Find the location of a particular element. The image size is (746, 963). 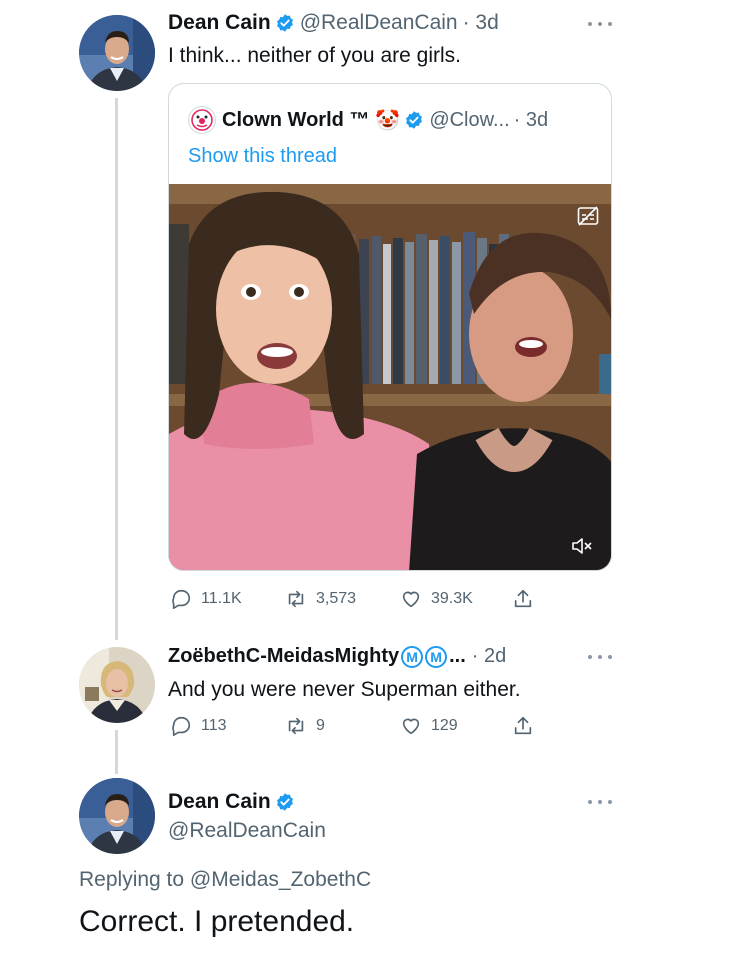

tweet3-text: Correct. I pretended. is located at coordinates (217, 921).